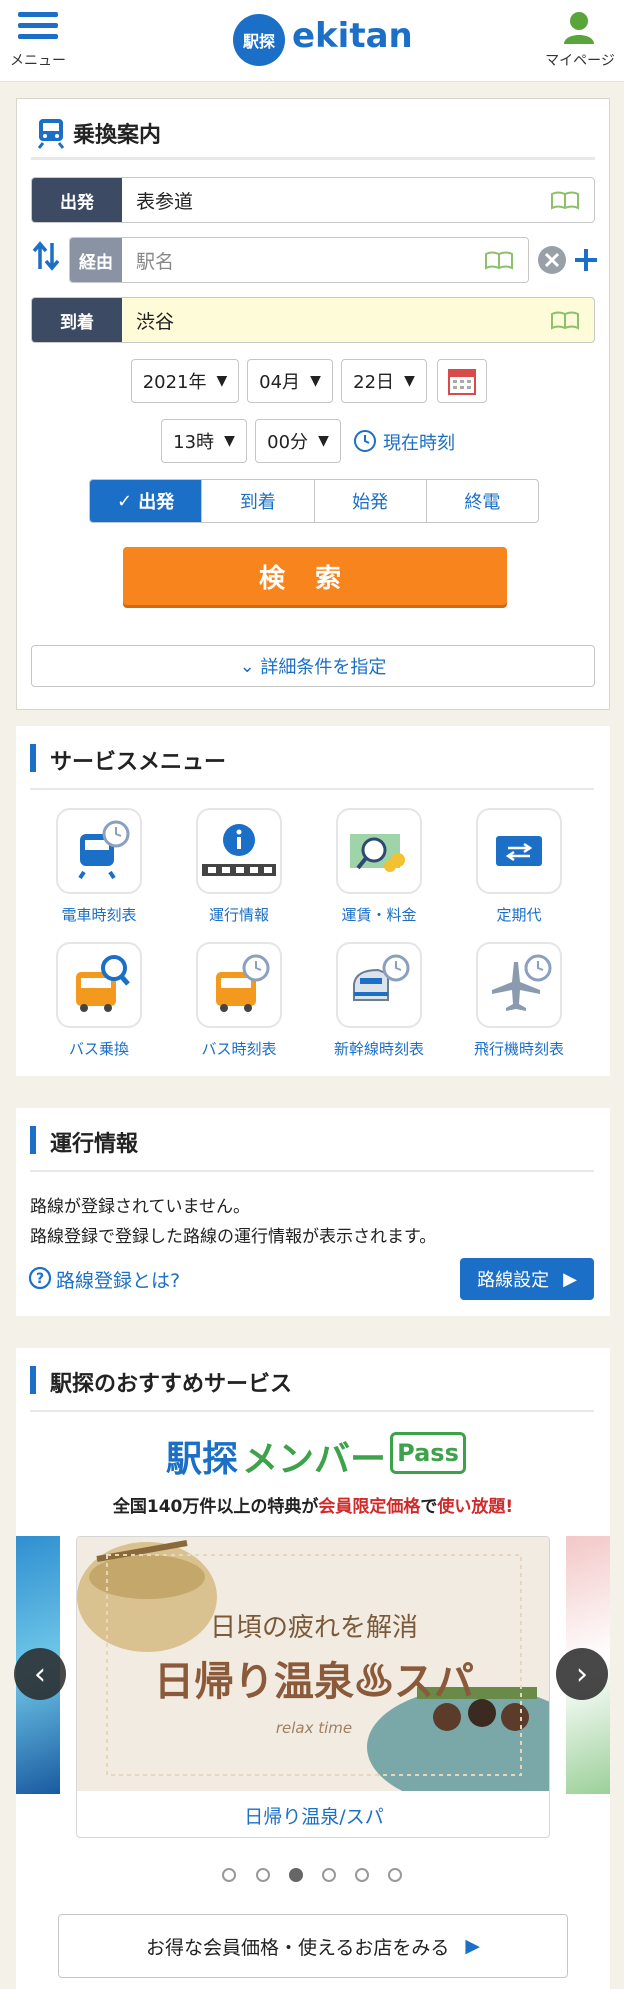 This screenshot has width=624, height=1989. Describe the element at coordinates (140, 1207) in the screenshot. I see `operation-message-1: 路線が登録されていません。` at that location.